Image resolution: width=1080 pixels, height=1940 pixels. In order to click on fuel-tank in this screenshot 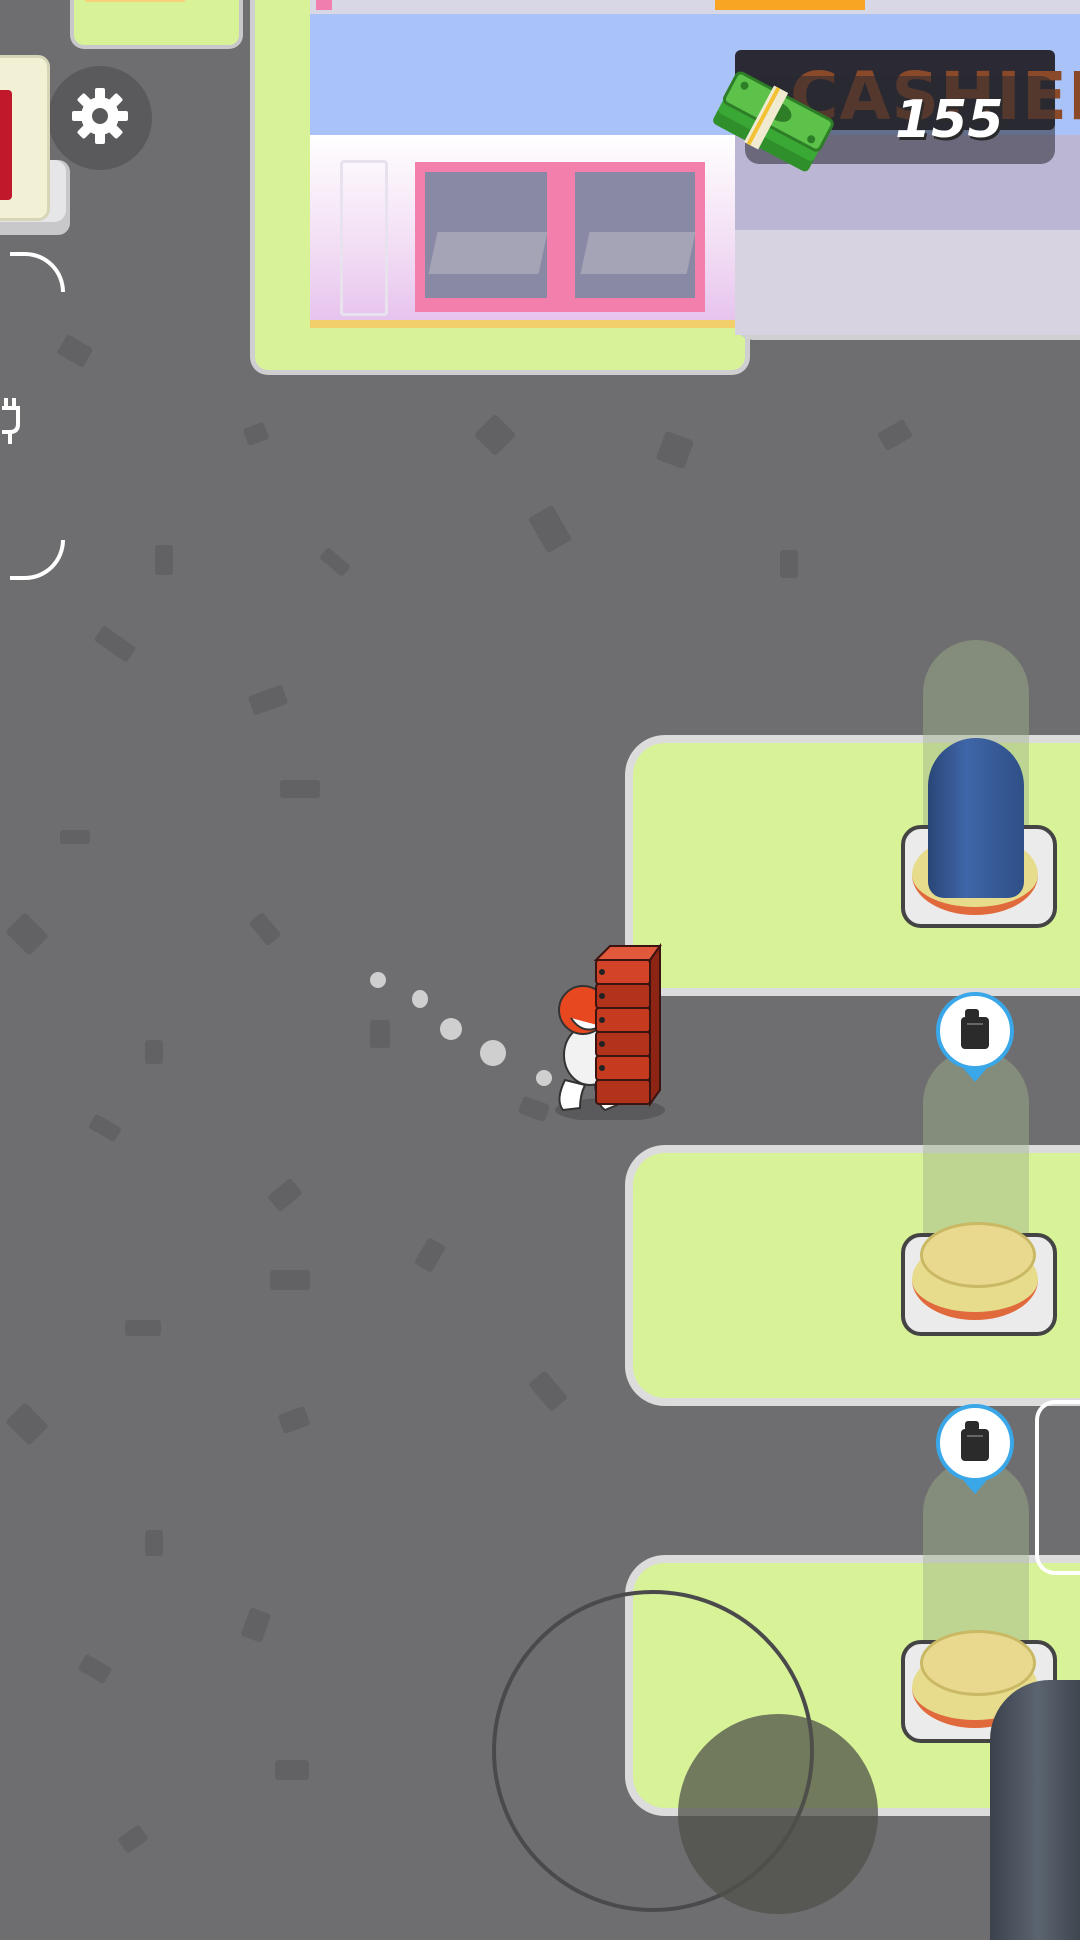, I will do `click(976, 818)`.